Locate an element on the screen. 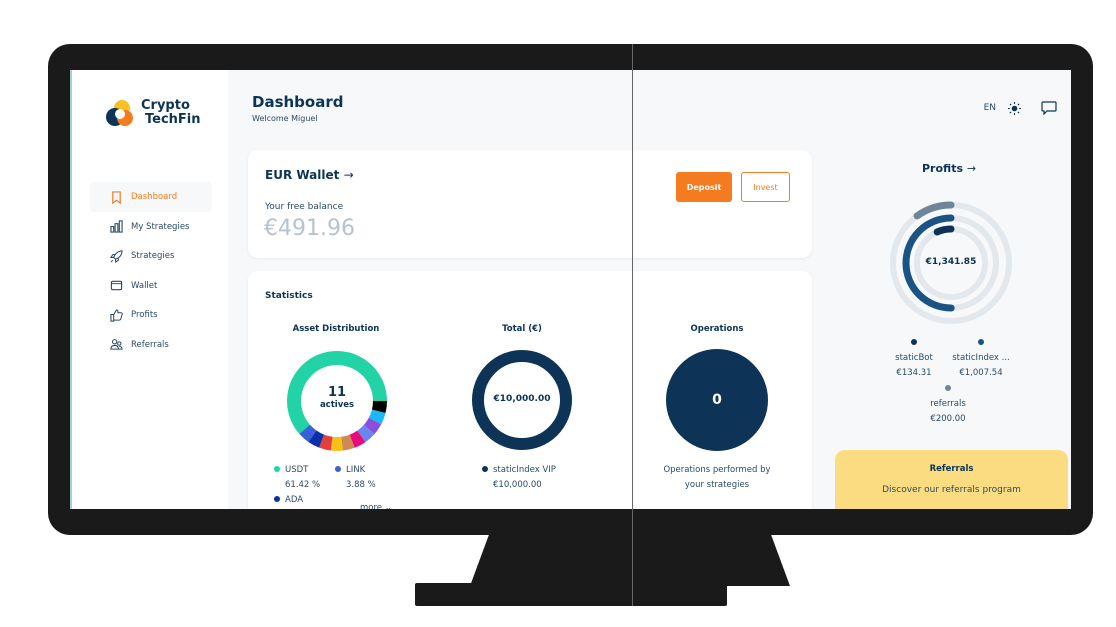  sidebar-item-label: Strategies is located at coordinates (153, 256).